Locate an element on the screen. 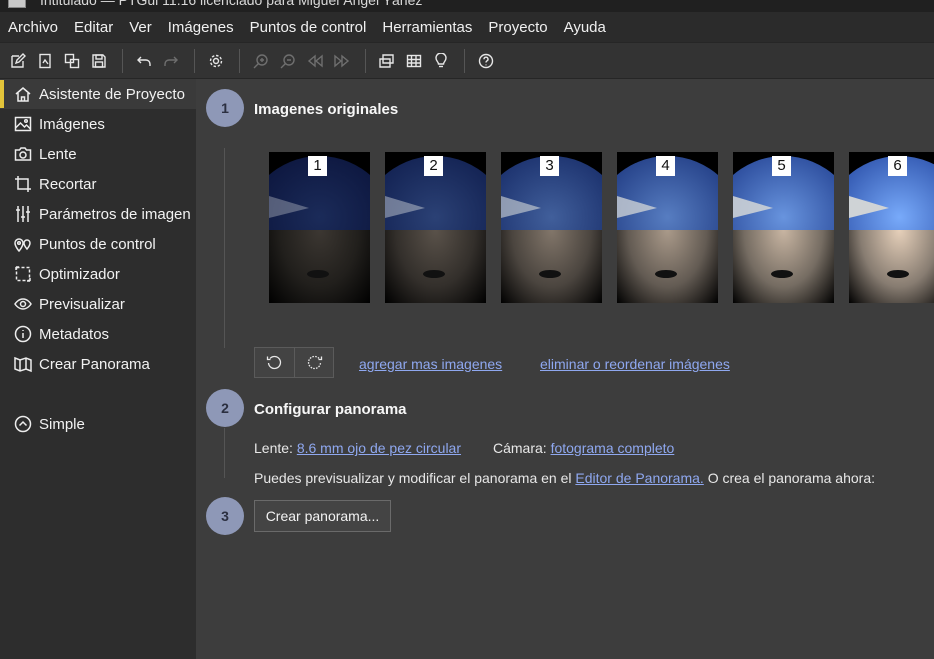 This screenshot has width=934, height=659. camera-row: Cámara: fotograma completo is located at coordinates (583, 448).